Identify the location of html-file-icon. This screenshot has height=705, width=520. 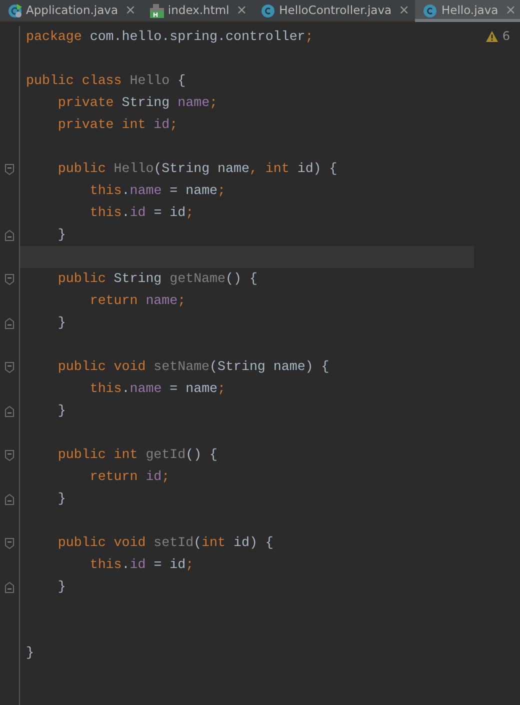
(157, 11).